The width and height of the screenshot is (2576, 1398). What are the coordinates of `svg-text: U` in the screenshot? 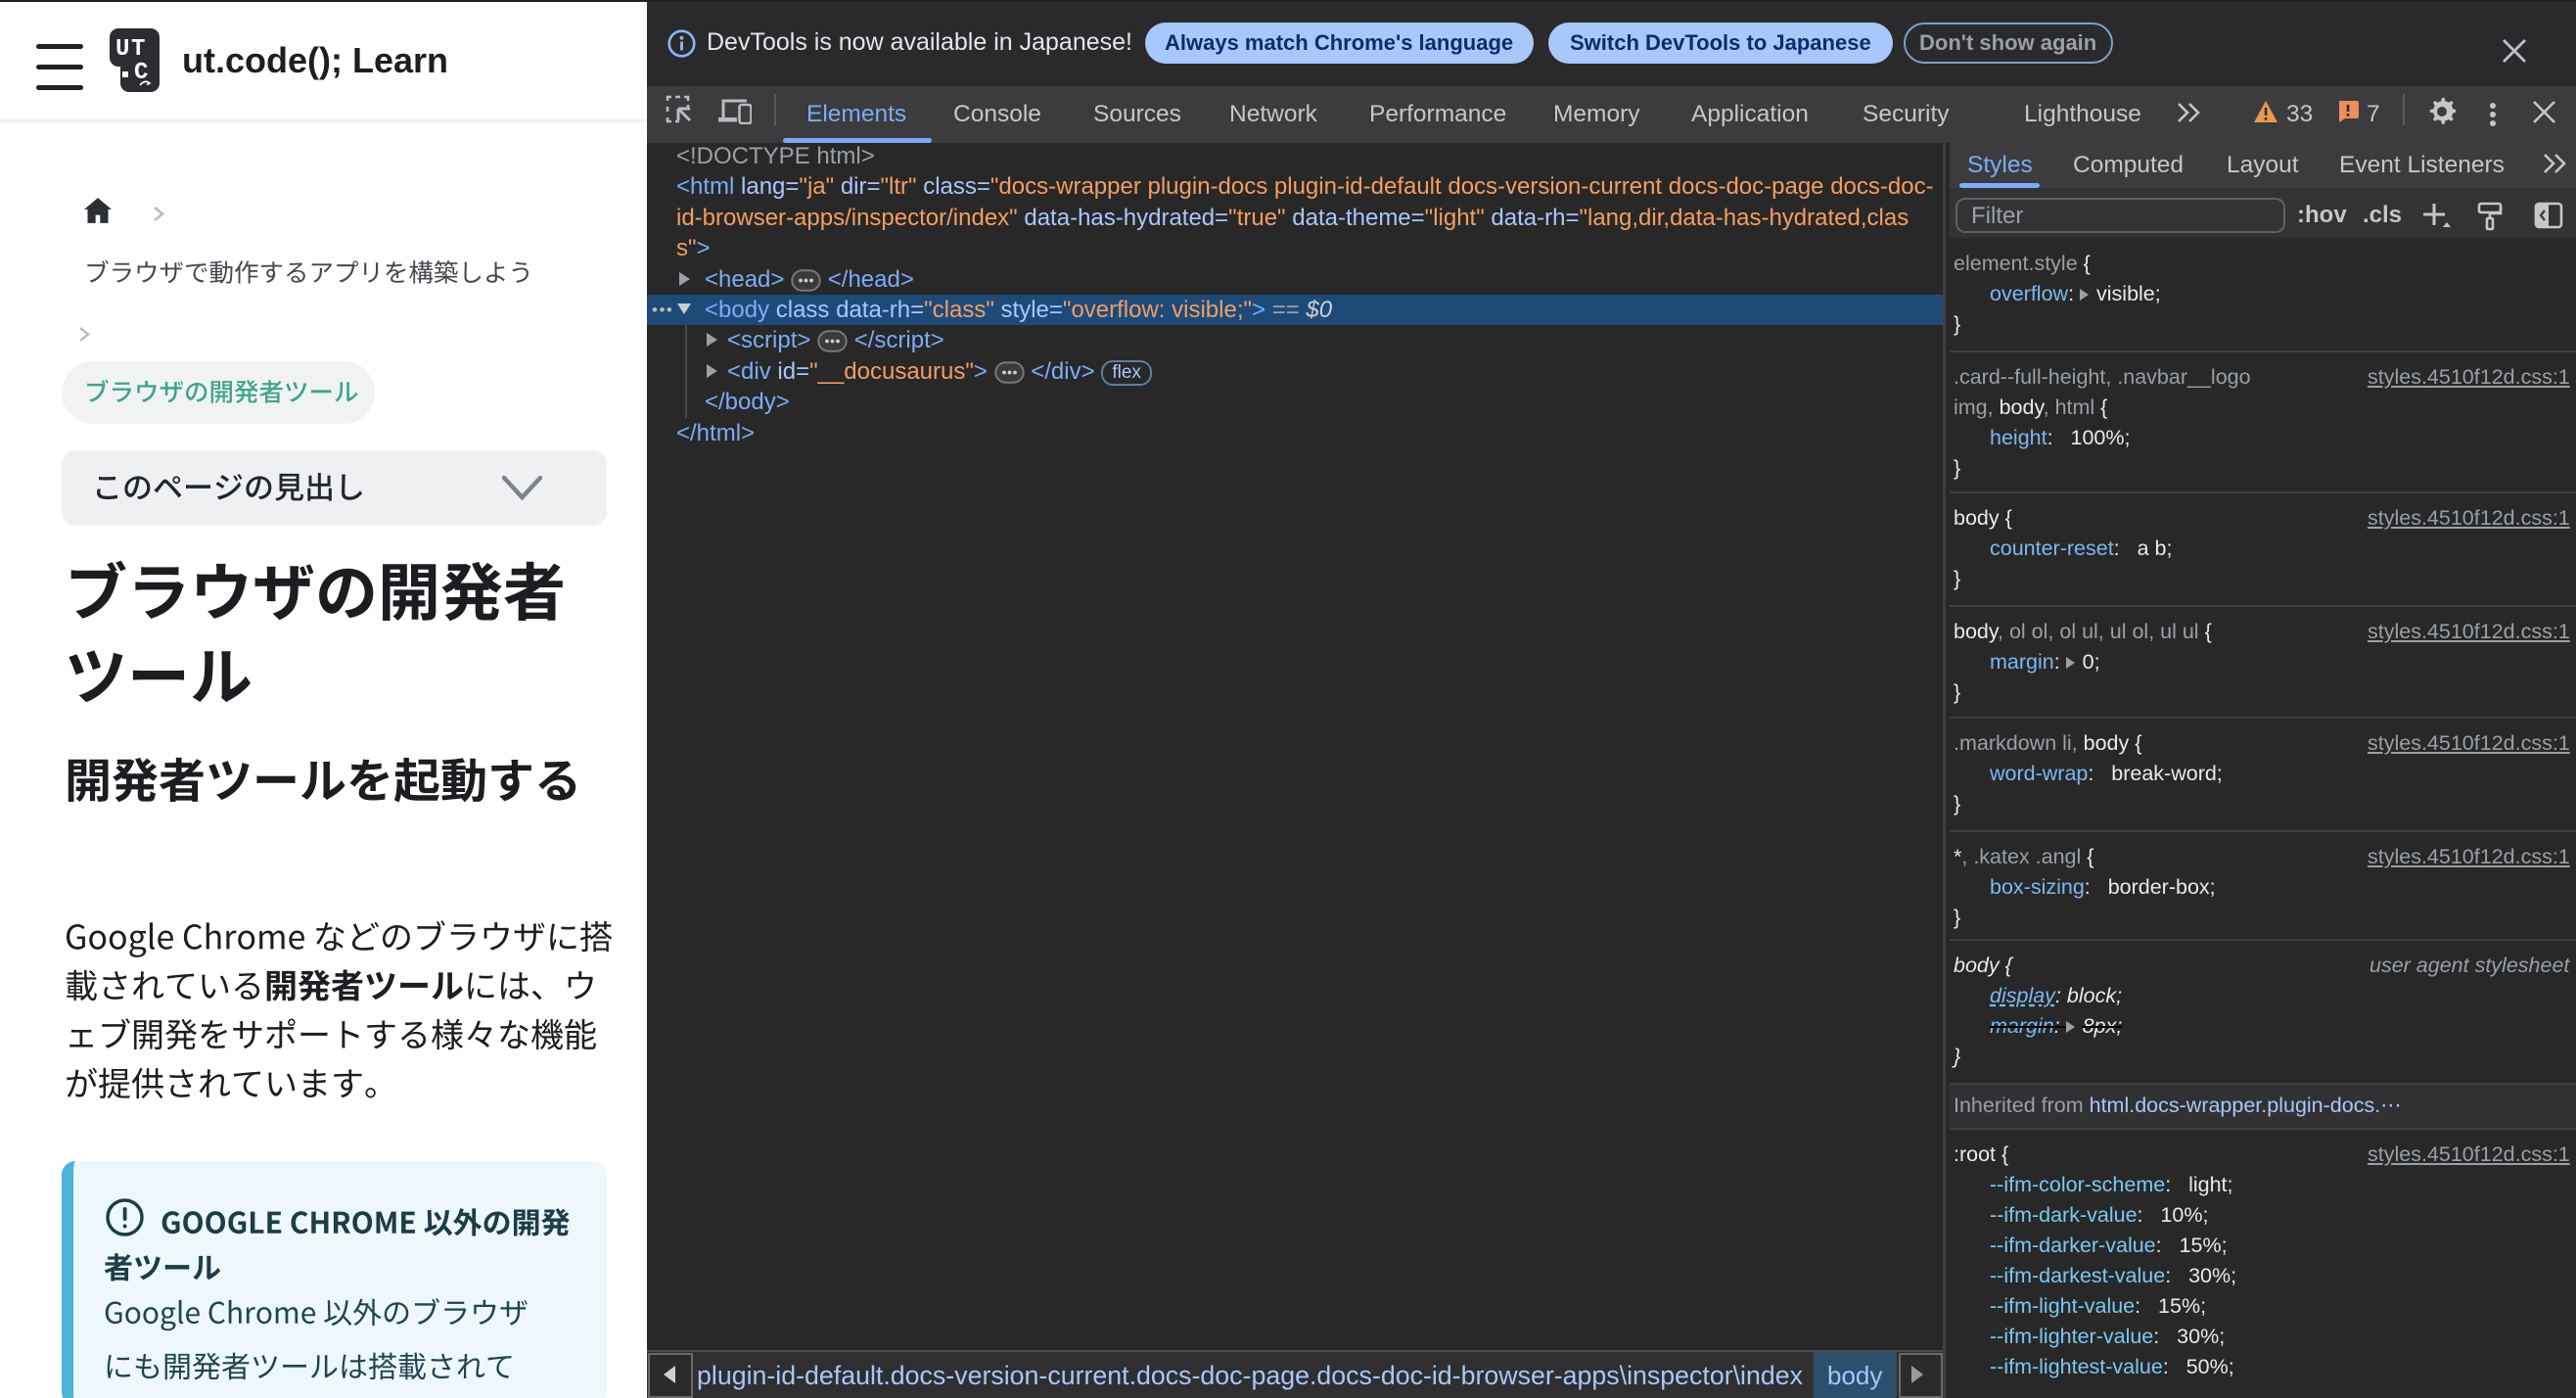 It's located at (122, 49).